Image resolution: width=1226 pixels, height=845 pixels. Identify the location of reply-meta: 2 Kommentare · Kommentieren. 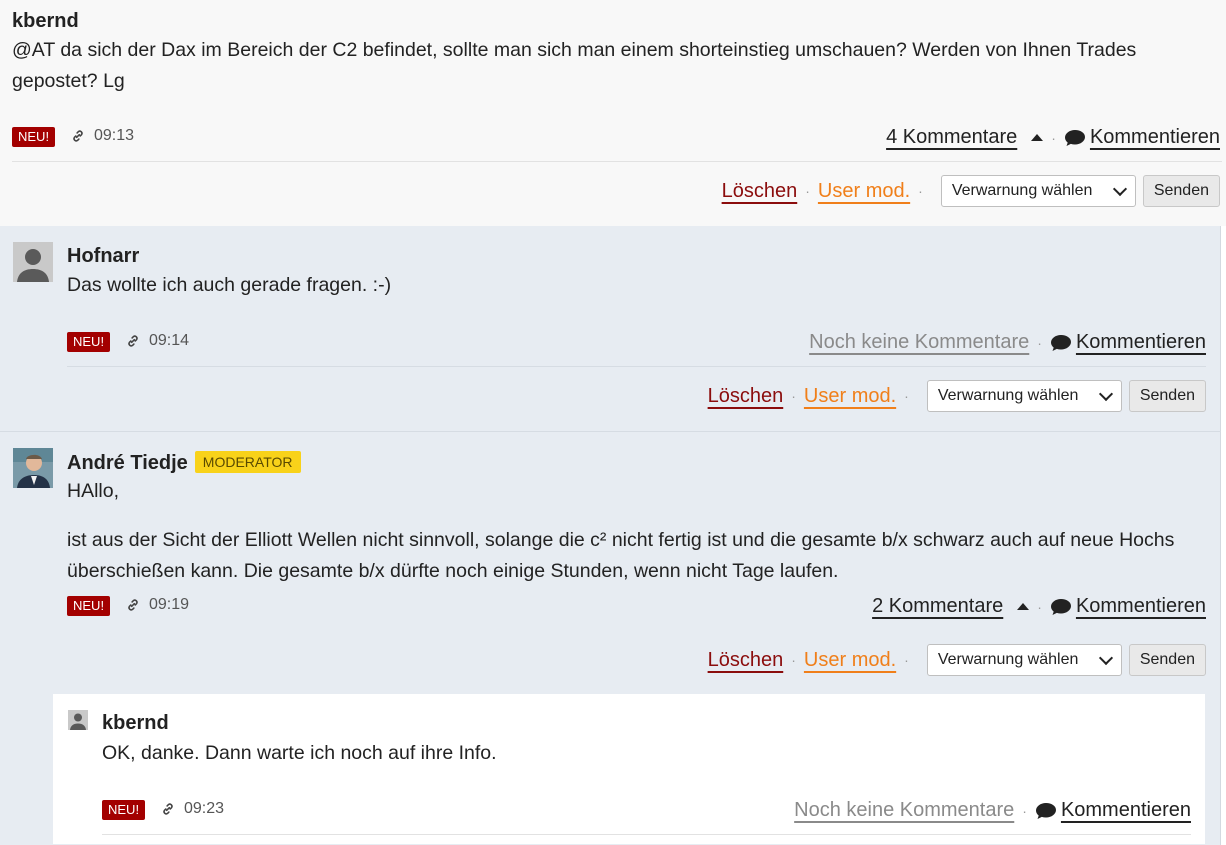
(1039, 606).